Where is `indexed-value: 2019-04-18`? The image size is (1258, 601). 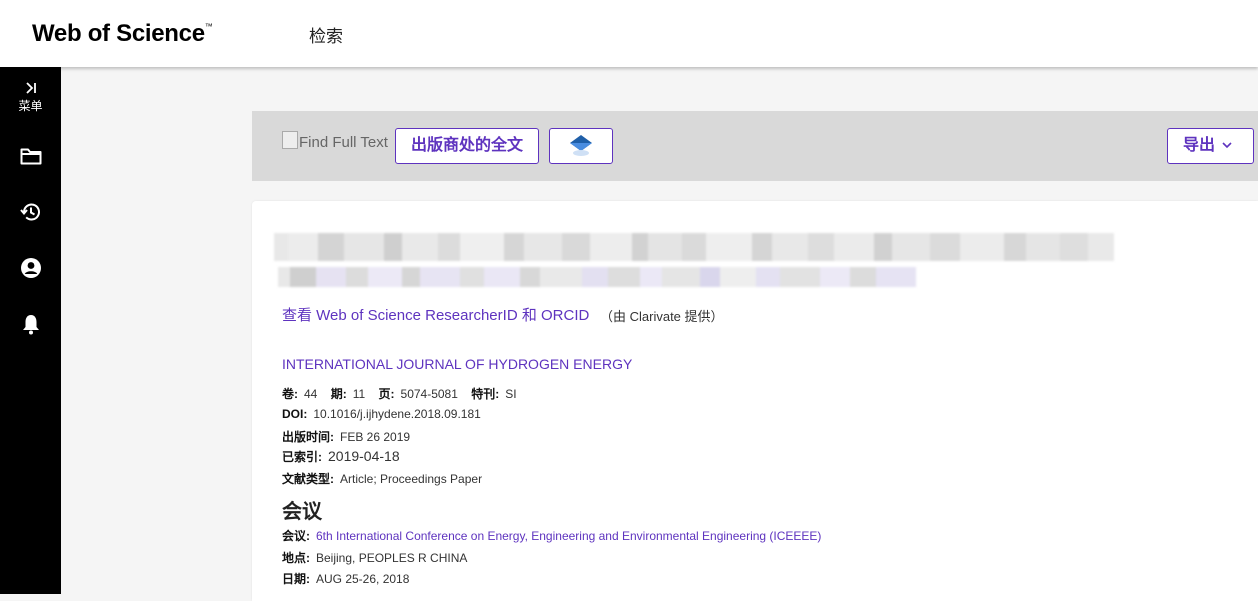 indexed-value: 2019-04-18 is located at coordinates (364, 456).